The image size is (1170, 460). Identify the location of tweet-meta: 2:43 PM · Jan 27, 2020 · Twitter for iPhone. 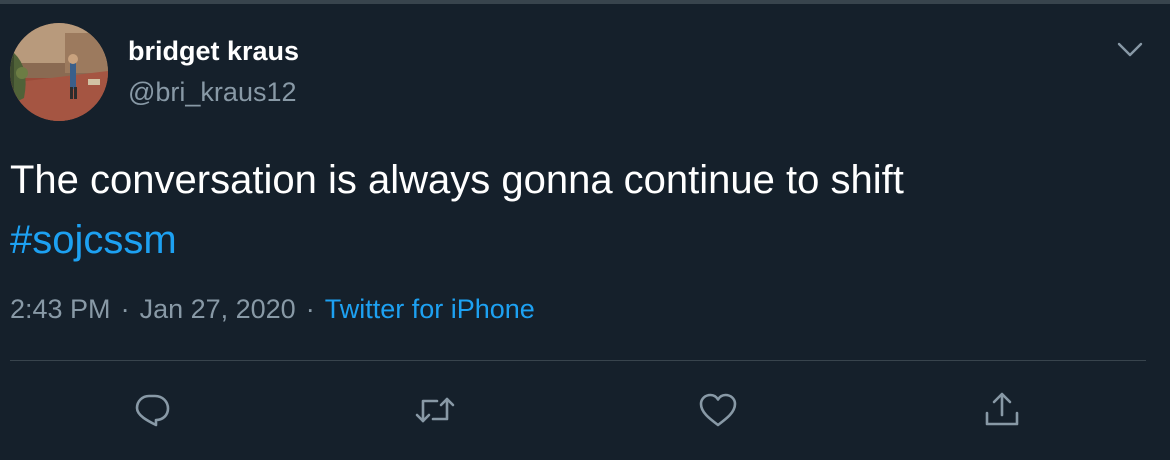
(272, 309).